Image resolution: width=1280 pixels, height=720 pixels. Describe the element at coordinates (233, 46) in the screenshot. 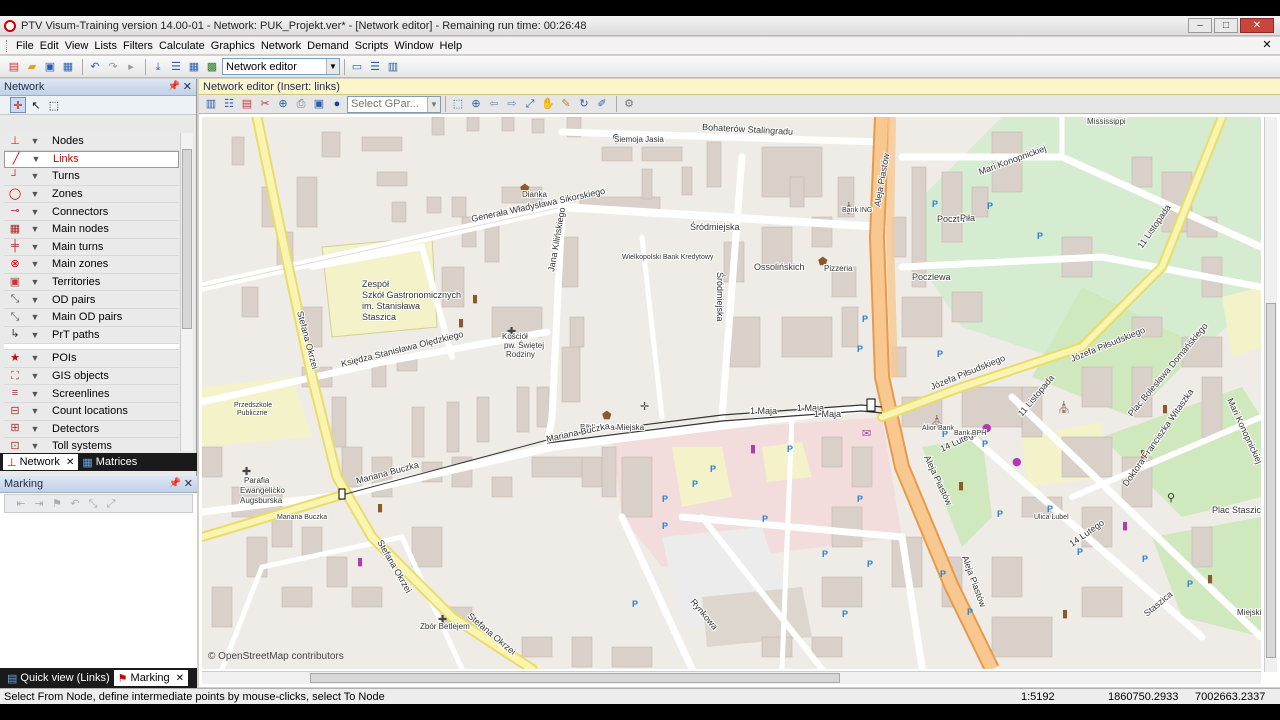

I see `menu-graphics: Graphics` at that location.